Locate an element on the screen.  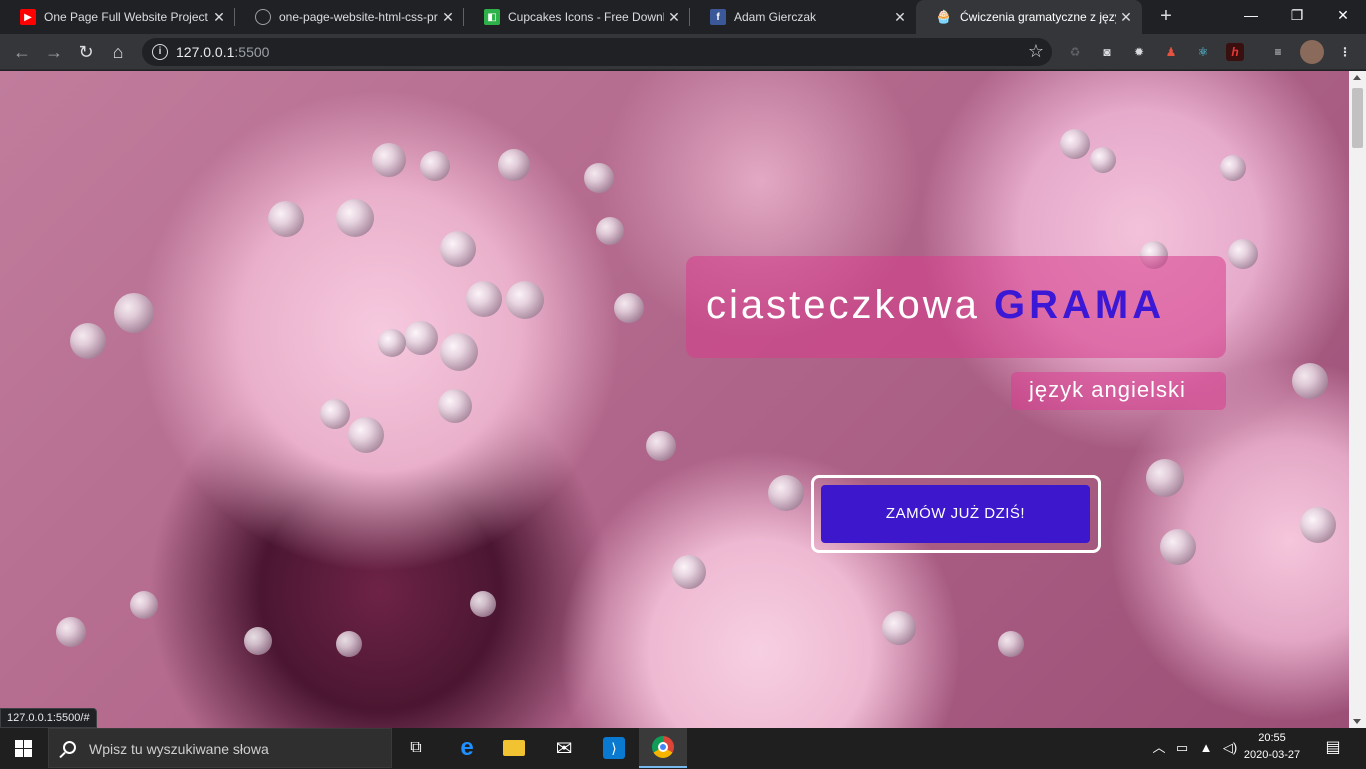
minimize-button: — is located at coordinates (1251, 15).